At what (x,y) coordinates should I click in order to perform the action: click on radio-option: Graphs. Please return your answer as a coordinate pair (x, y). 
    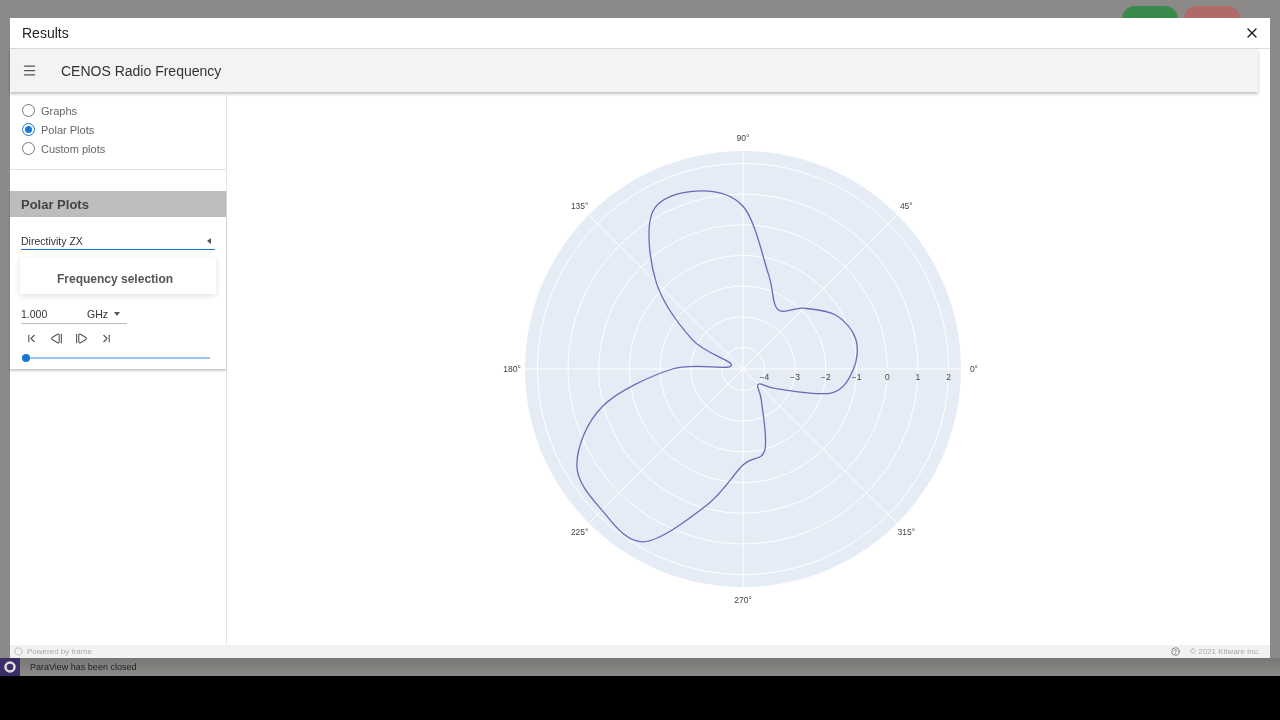
    Looking at the image, I should click on (118, 110).